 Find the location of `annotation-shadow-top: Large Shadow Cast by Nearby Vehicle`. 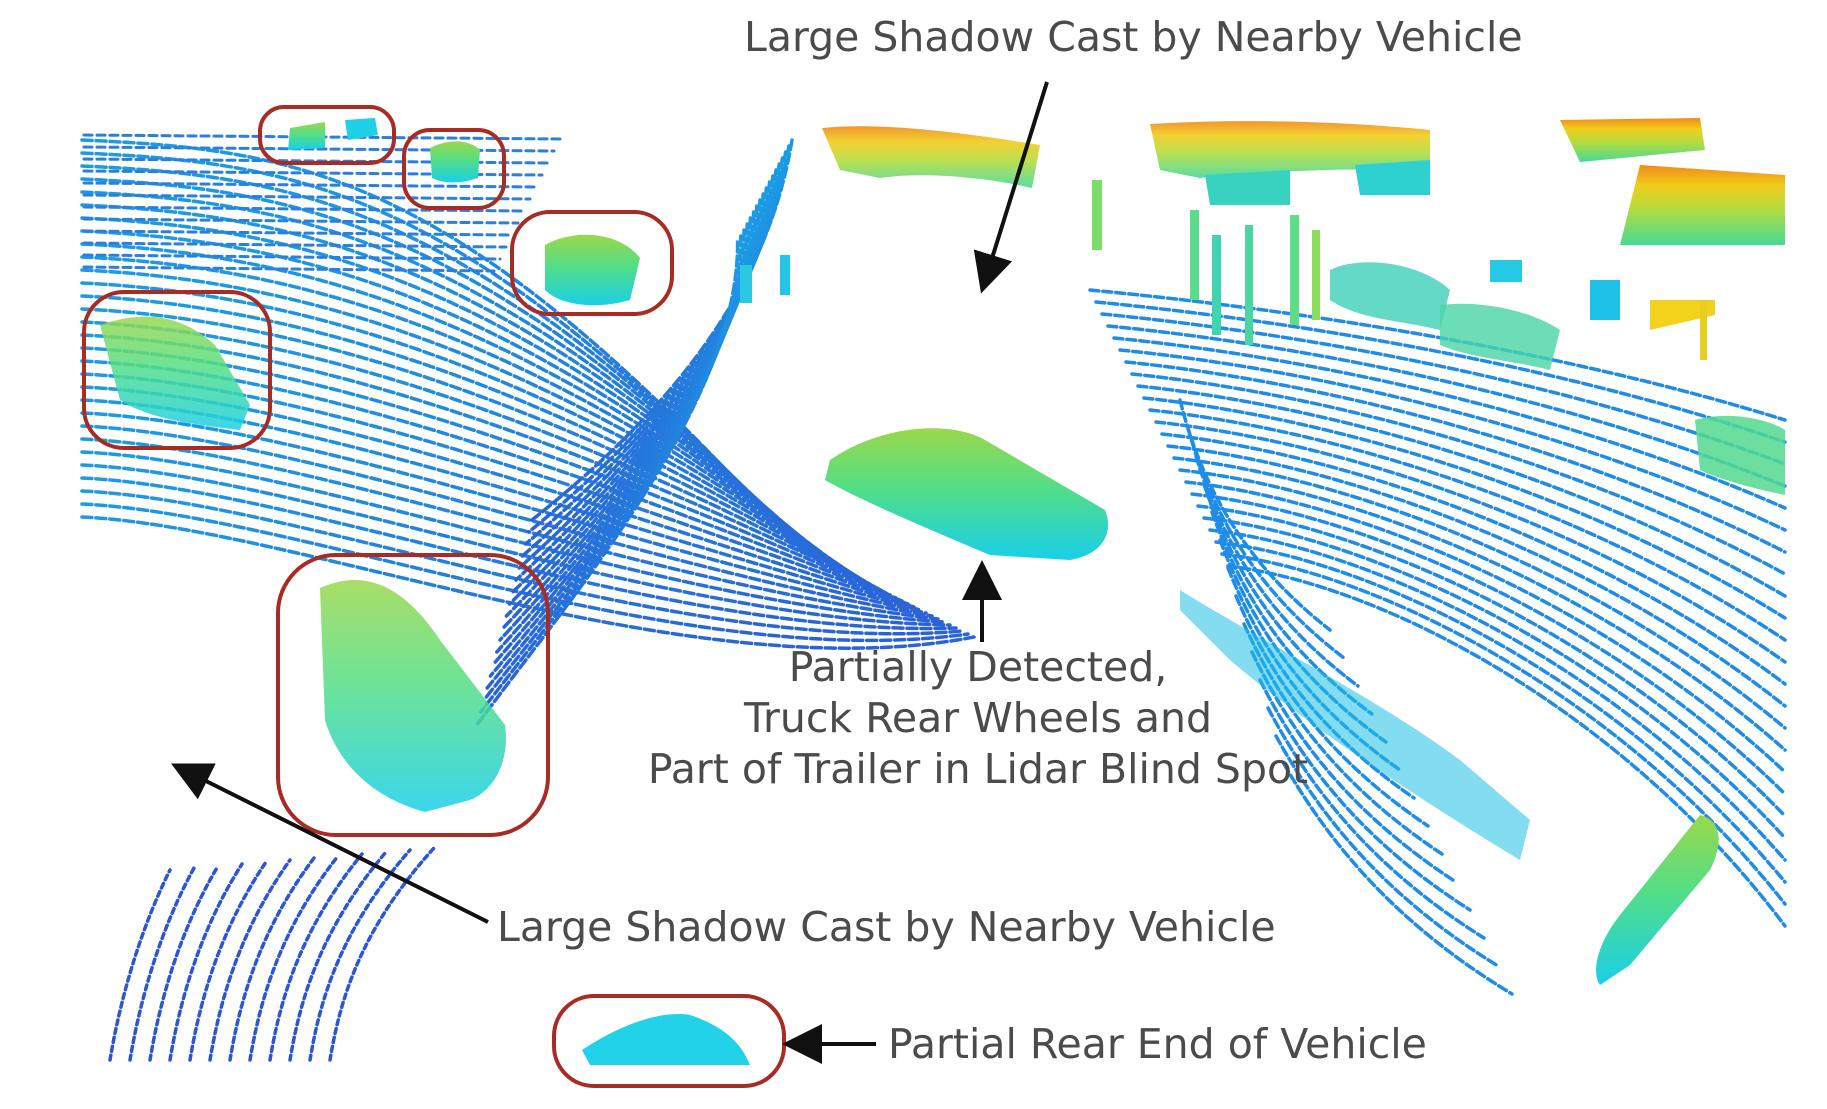

annotation-shadow-top: Large Shadow Cast by Nearby Vehicle is located at coordinates (1133, 37).